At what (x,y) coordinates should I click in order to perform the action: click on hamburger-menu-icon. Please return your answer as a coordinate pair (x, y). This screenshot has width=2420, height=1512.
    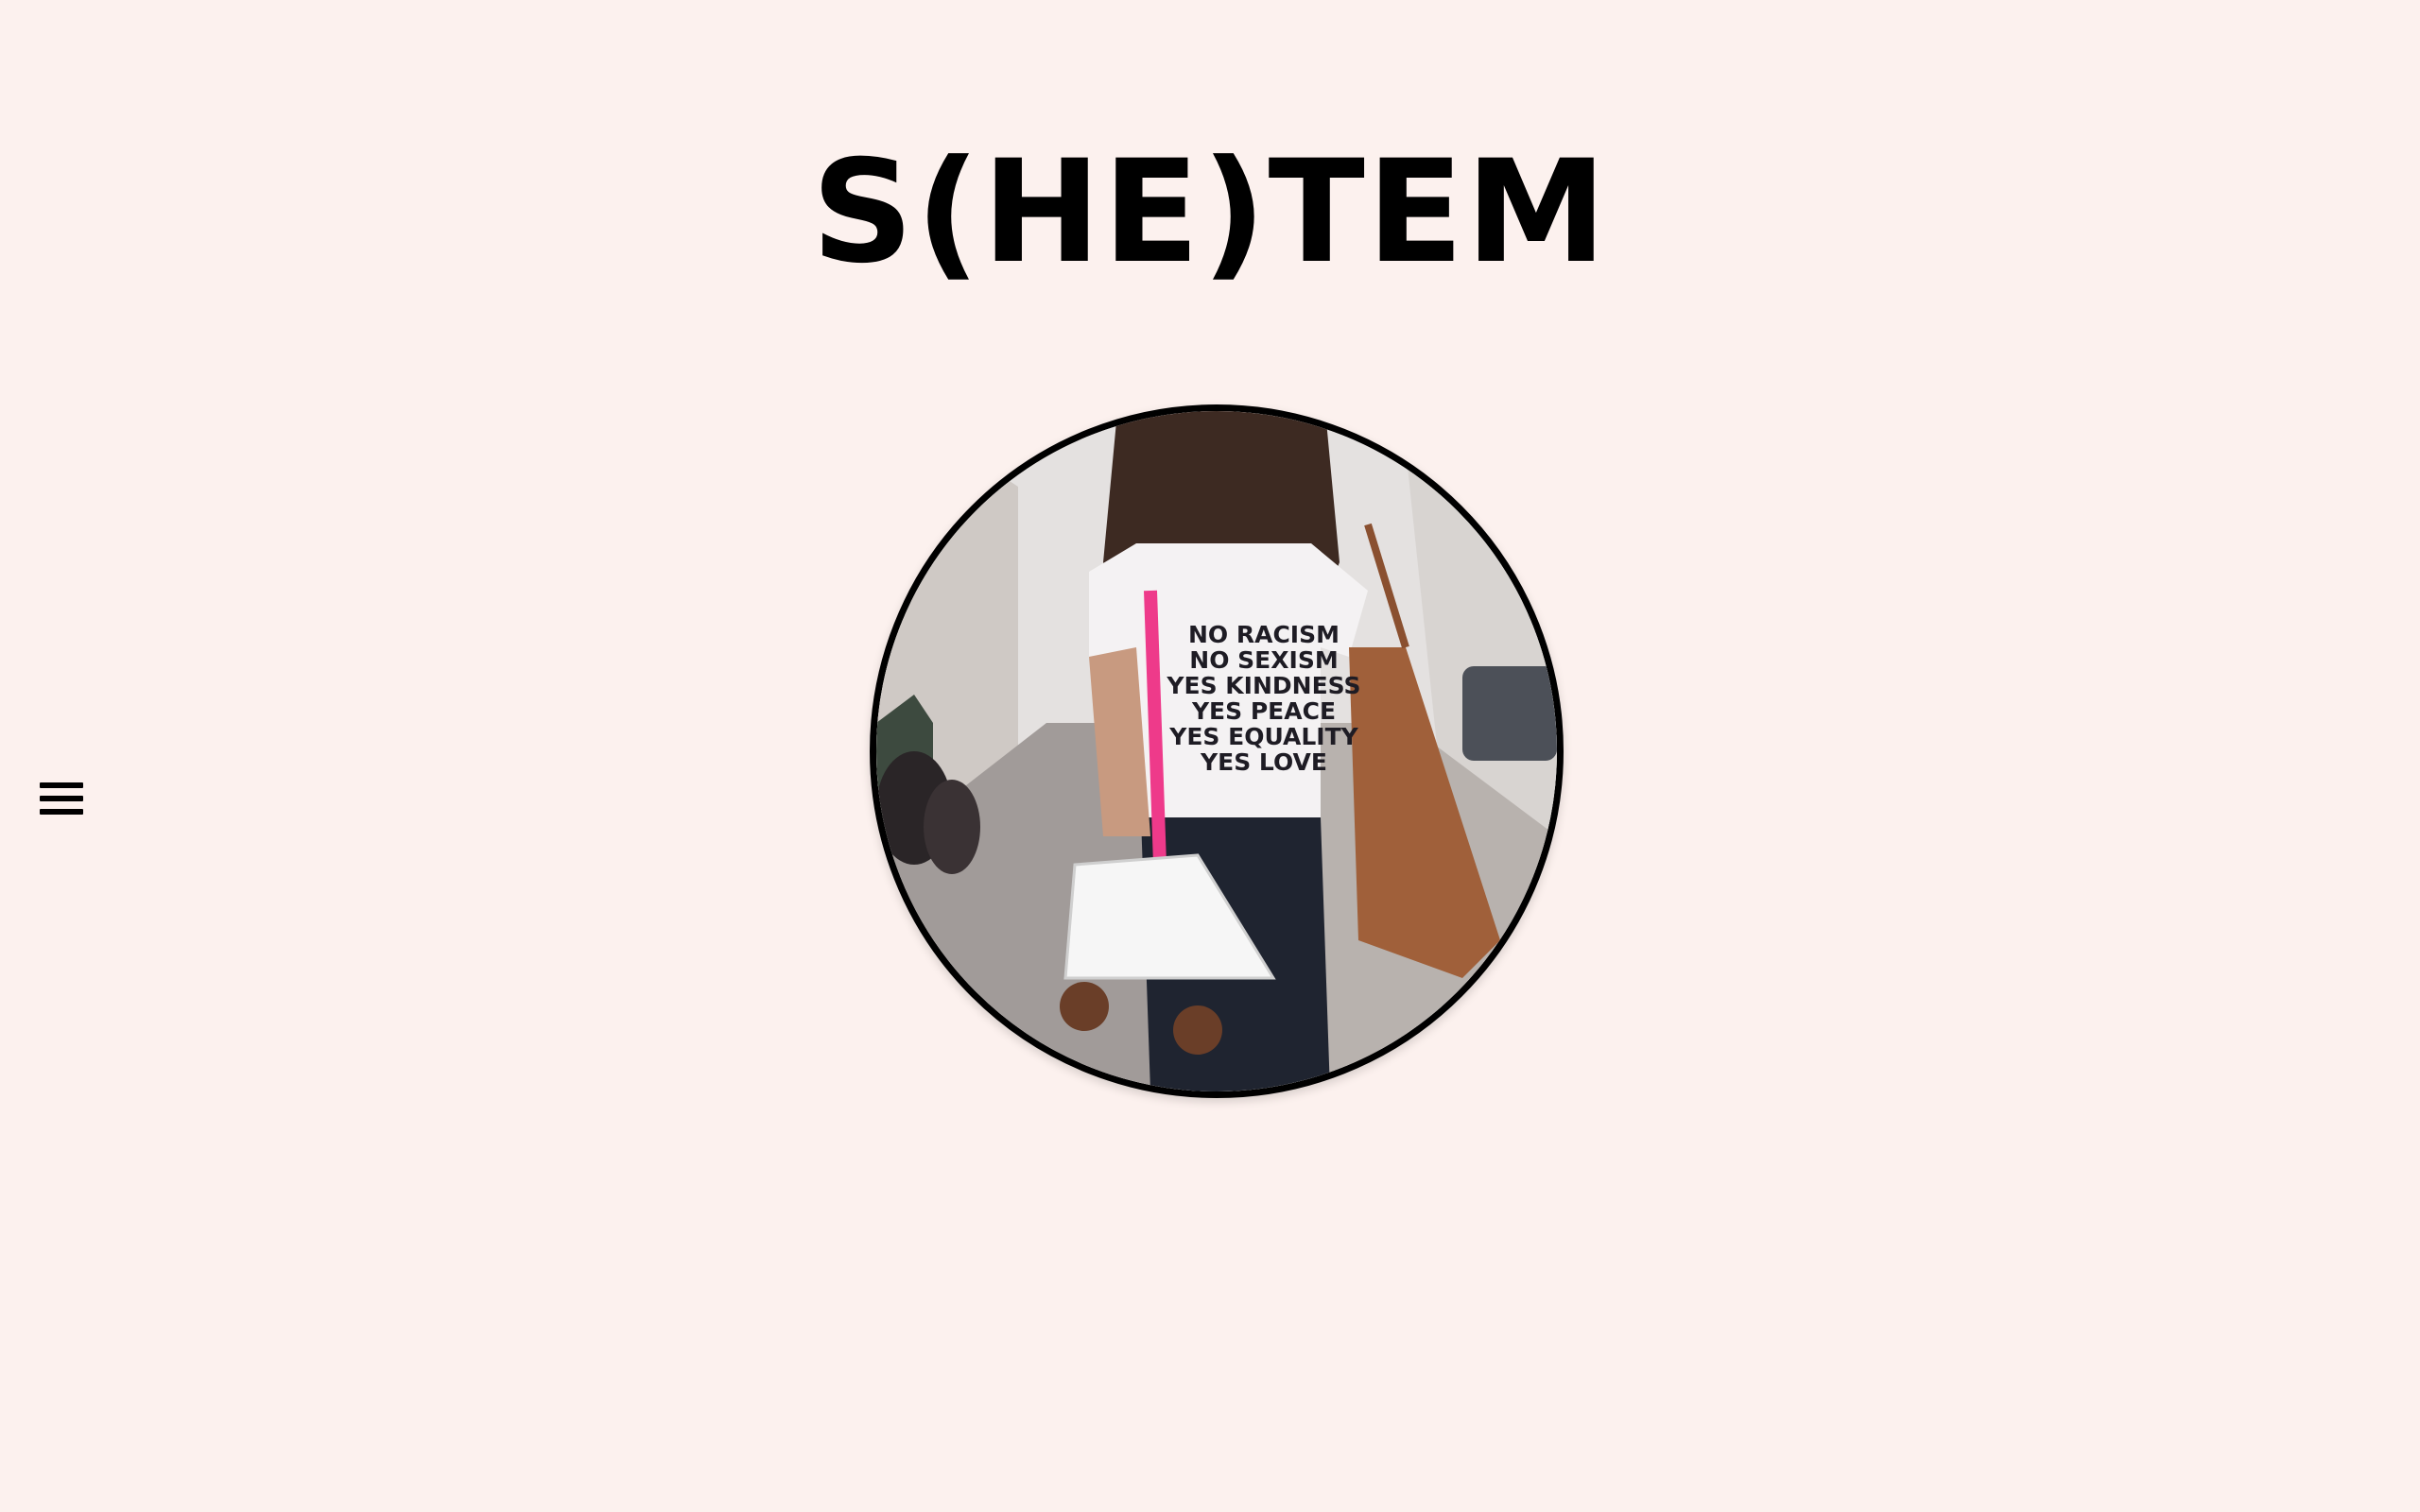
    Looking at the image, I should click on (63, 798).